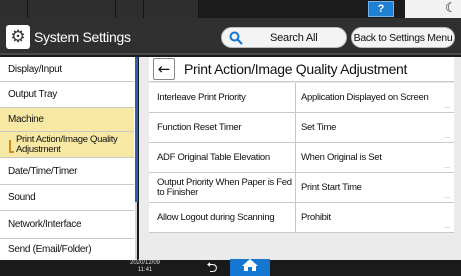 The width and height of the screenshot is (461, 276). Describe the element at coordinates (26, 119) in the screenshot. I see `sidebar-item-label: Machine` at that location.